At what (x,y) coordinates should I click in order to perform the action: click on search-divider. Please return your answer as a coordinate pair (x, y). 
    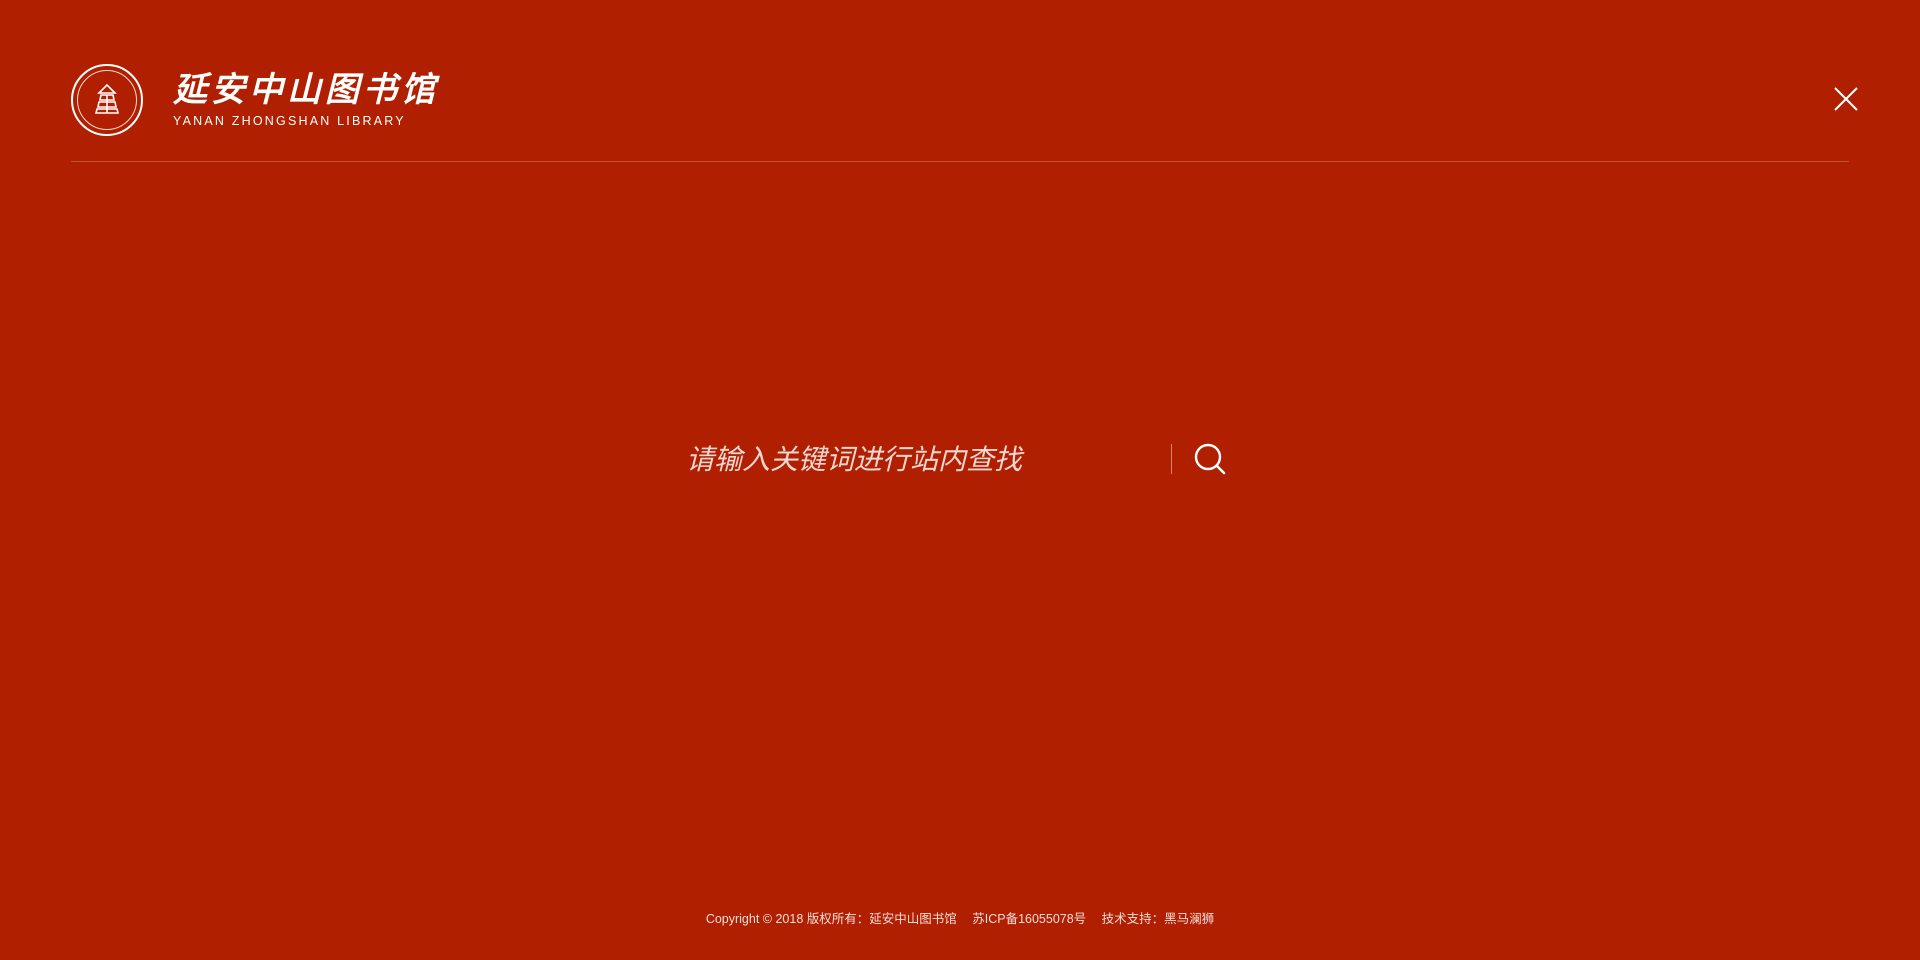
    Looking at the image, I should click on (1171, 459).